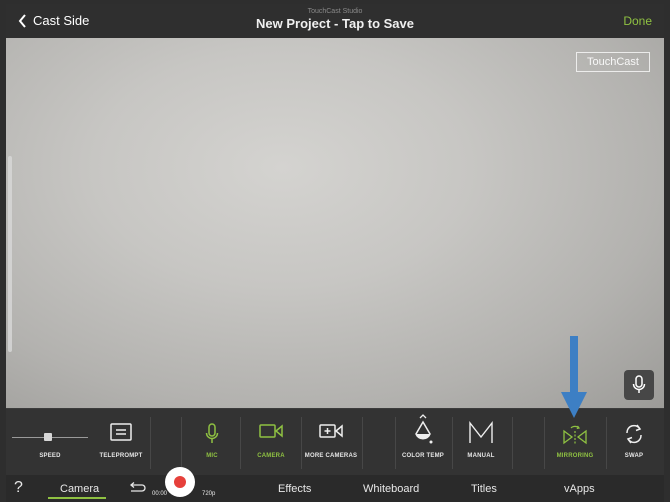 The height and width of the screenshot is (502, 670). What do you see at coordinates (634, 456) in the screenshot?
I see `swap-label: SWAP` at bounding box center [634, 456].